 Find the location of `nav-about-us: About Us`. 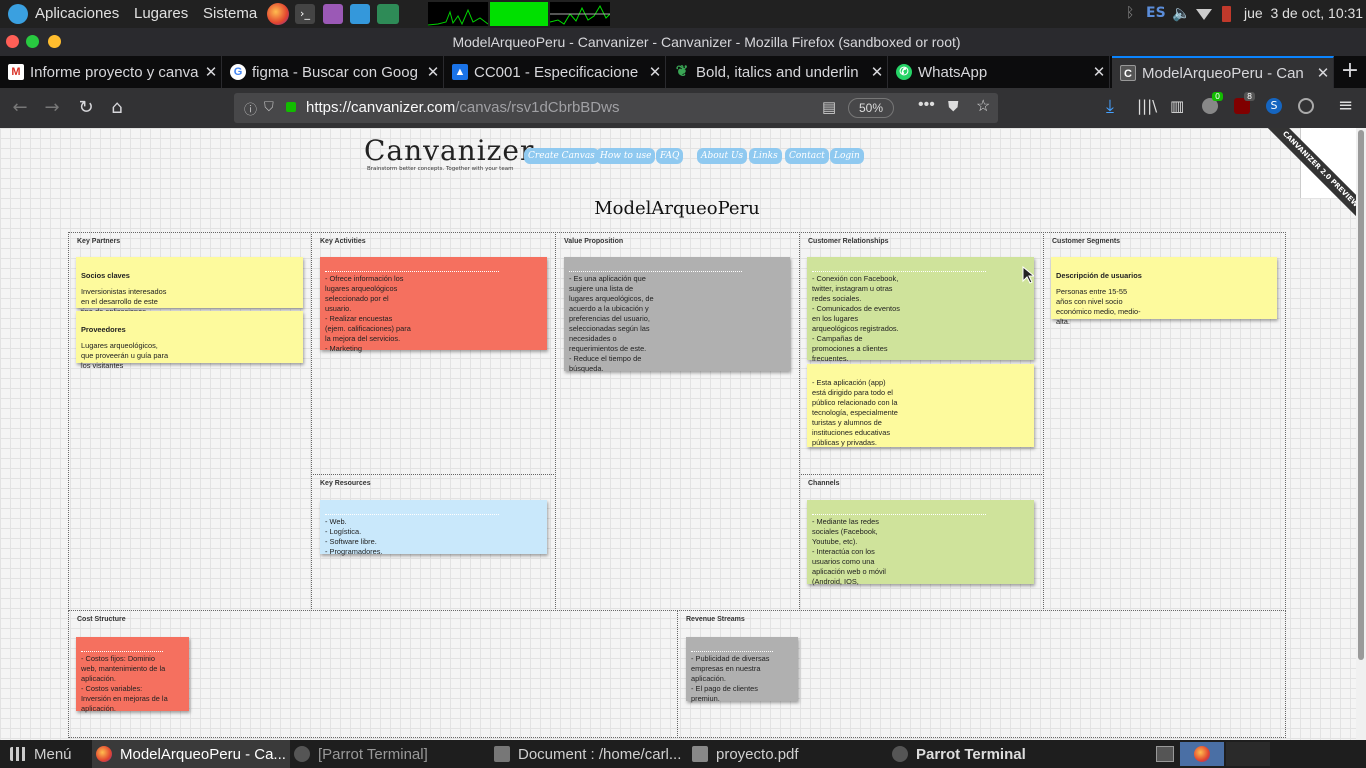

nav-about-us: About Us is located at coordinates (722, 156).